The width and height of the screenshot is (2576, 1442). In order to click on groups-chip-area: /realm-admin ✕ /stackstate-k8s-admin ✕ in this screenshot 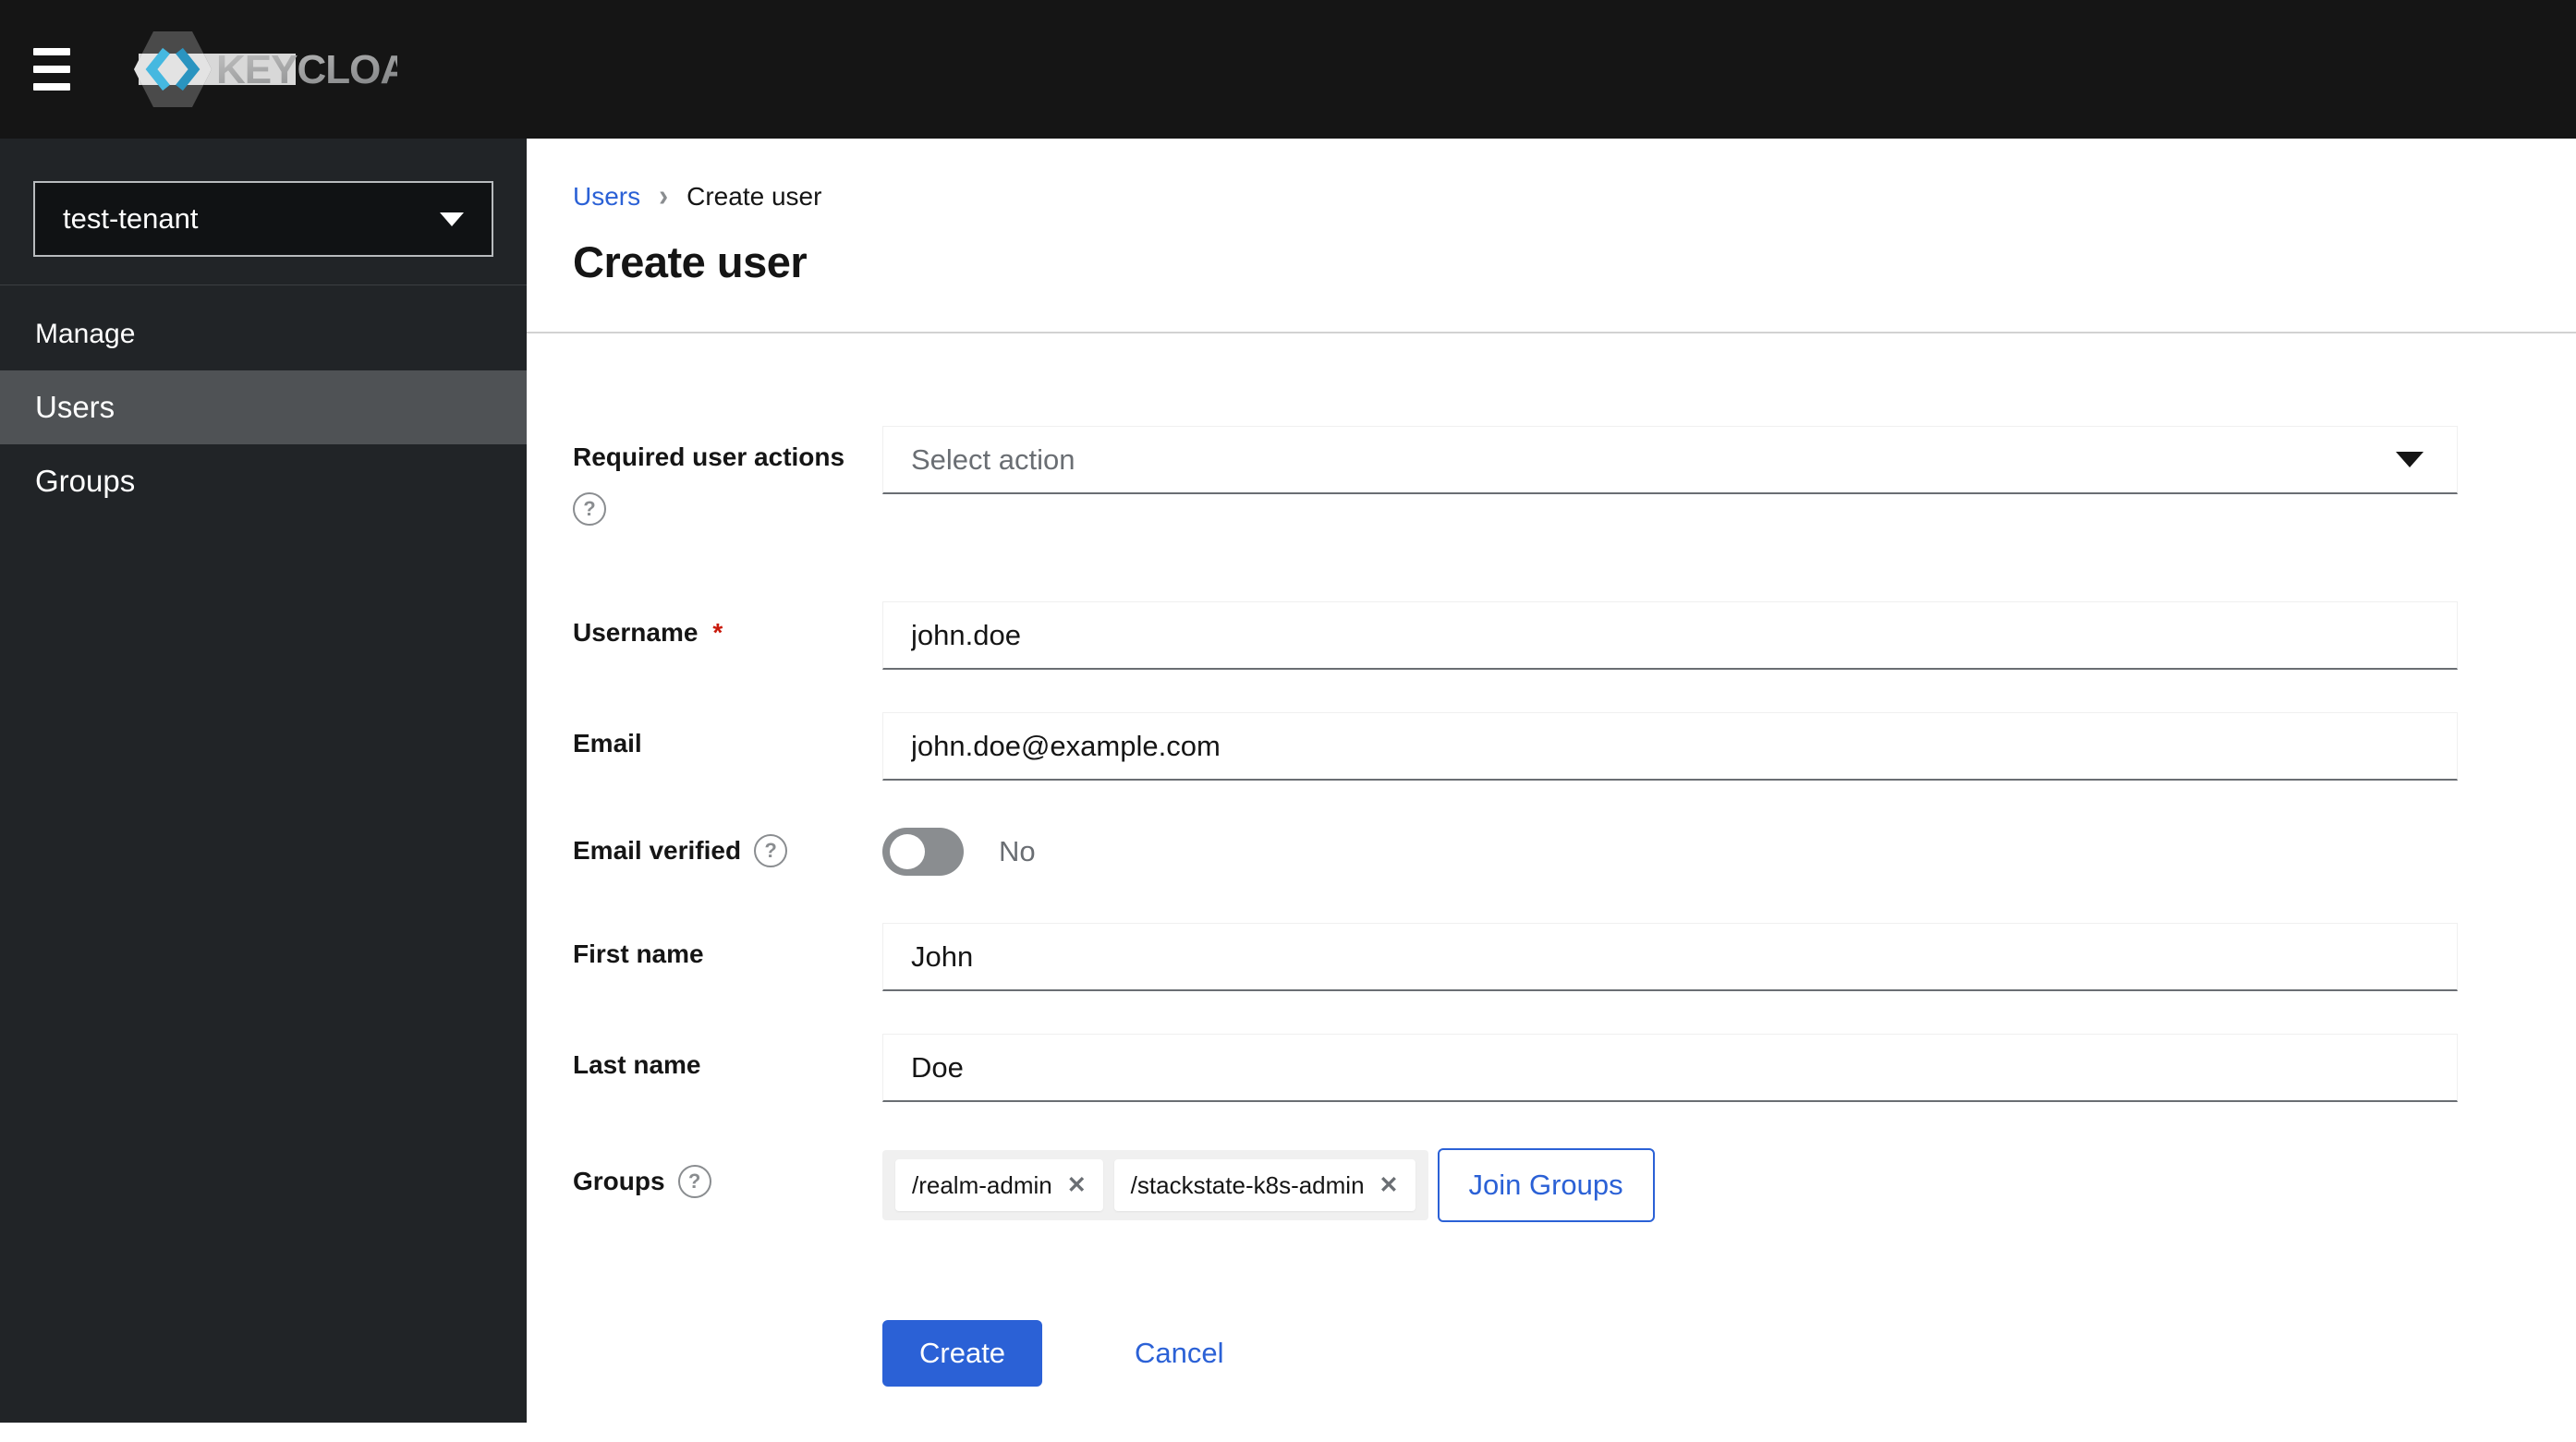, I will do `click(1155, 1185)`.